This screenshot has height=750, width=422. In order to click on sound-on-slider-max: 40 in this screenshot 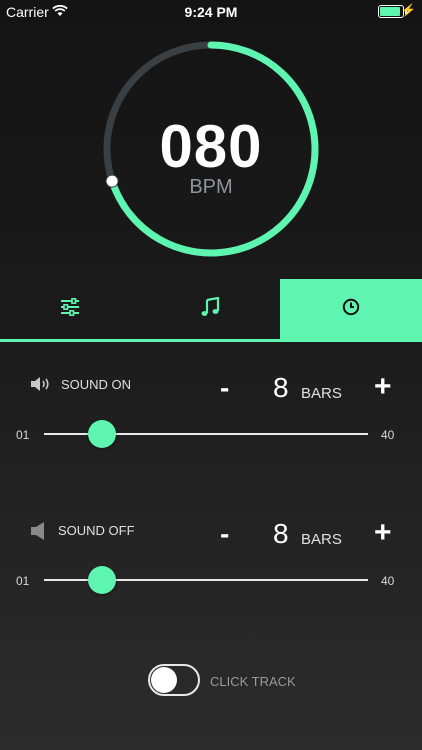, I will do `click(388, 435)`.